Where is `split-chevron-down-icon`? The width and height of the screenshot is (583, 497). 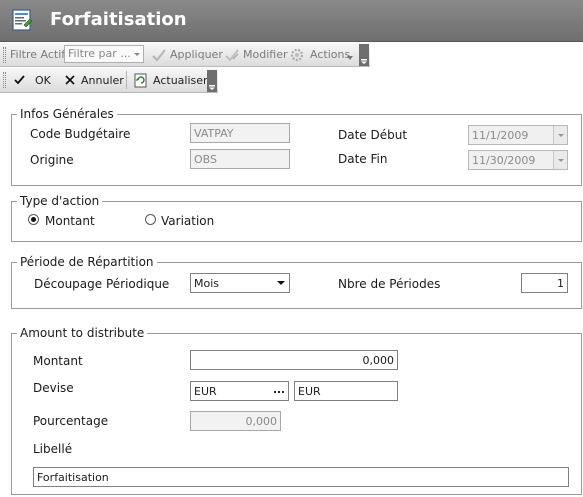
split-chevron-down-icon is located at coordinates (281, 283).